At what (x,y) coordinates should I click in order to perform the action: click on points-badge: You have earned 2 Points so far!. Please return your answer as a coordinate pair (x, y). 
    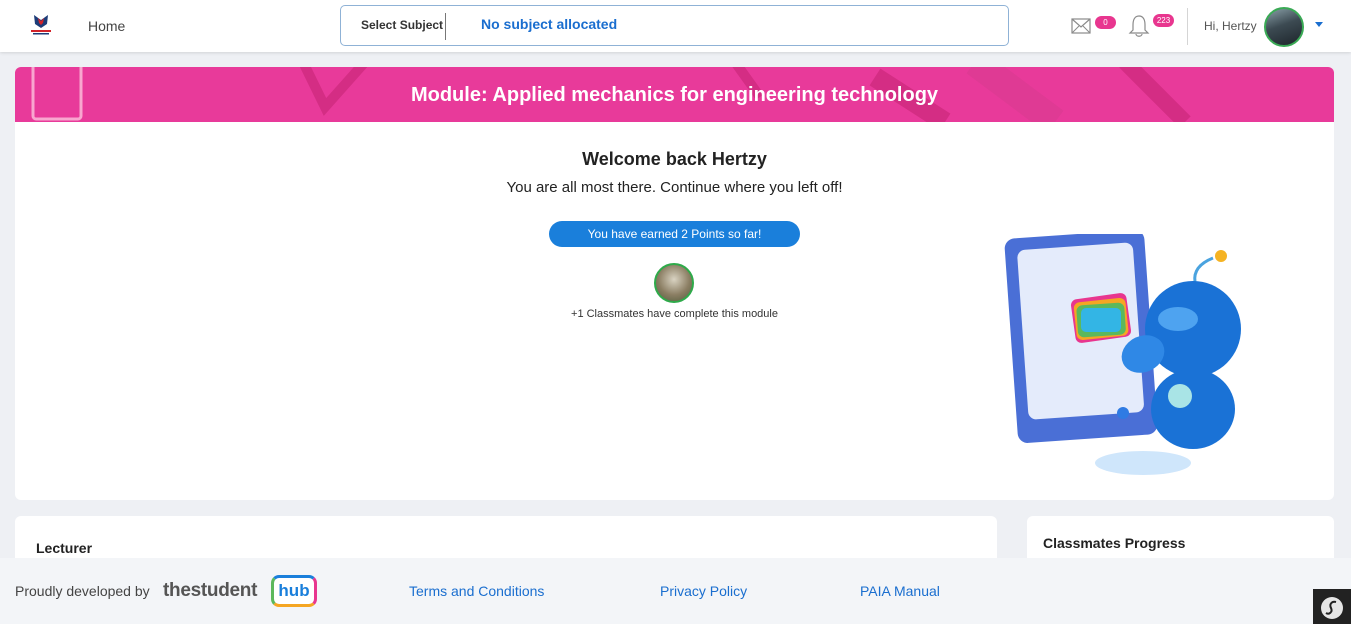
    Looking at the image, I should click on (674, 234).